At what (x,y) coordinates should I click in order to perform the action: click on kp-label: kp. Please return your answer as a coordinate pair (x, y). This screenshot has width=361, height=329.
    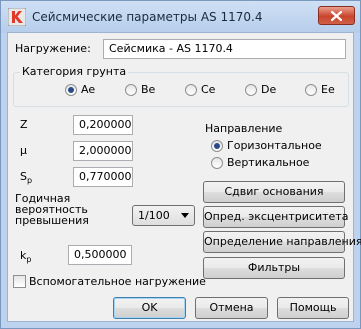
    Looking at the image, I should click on (25, 256).